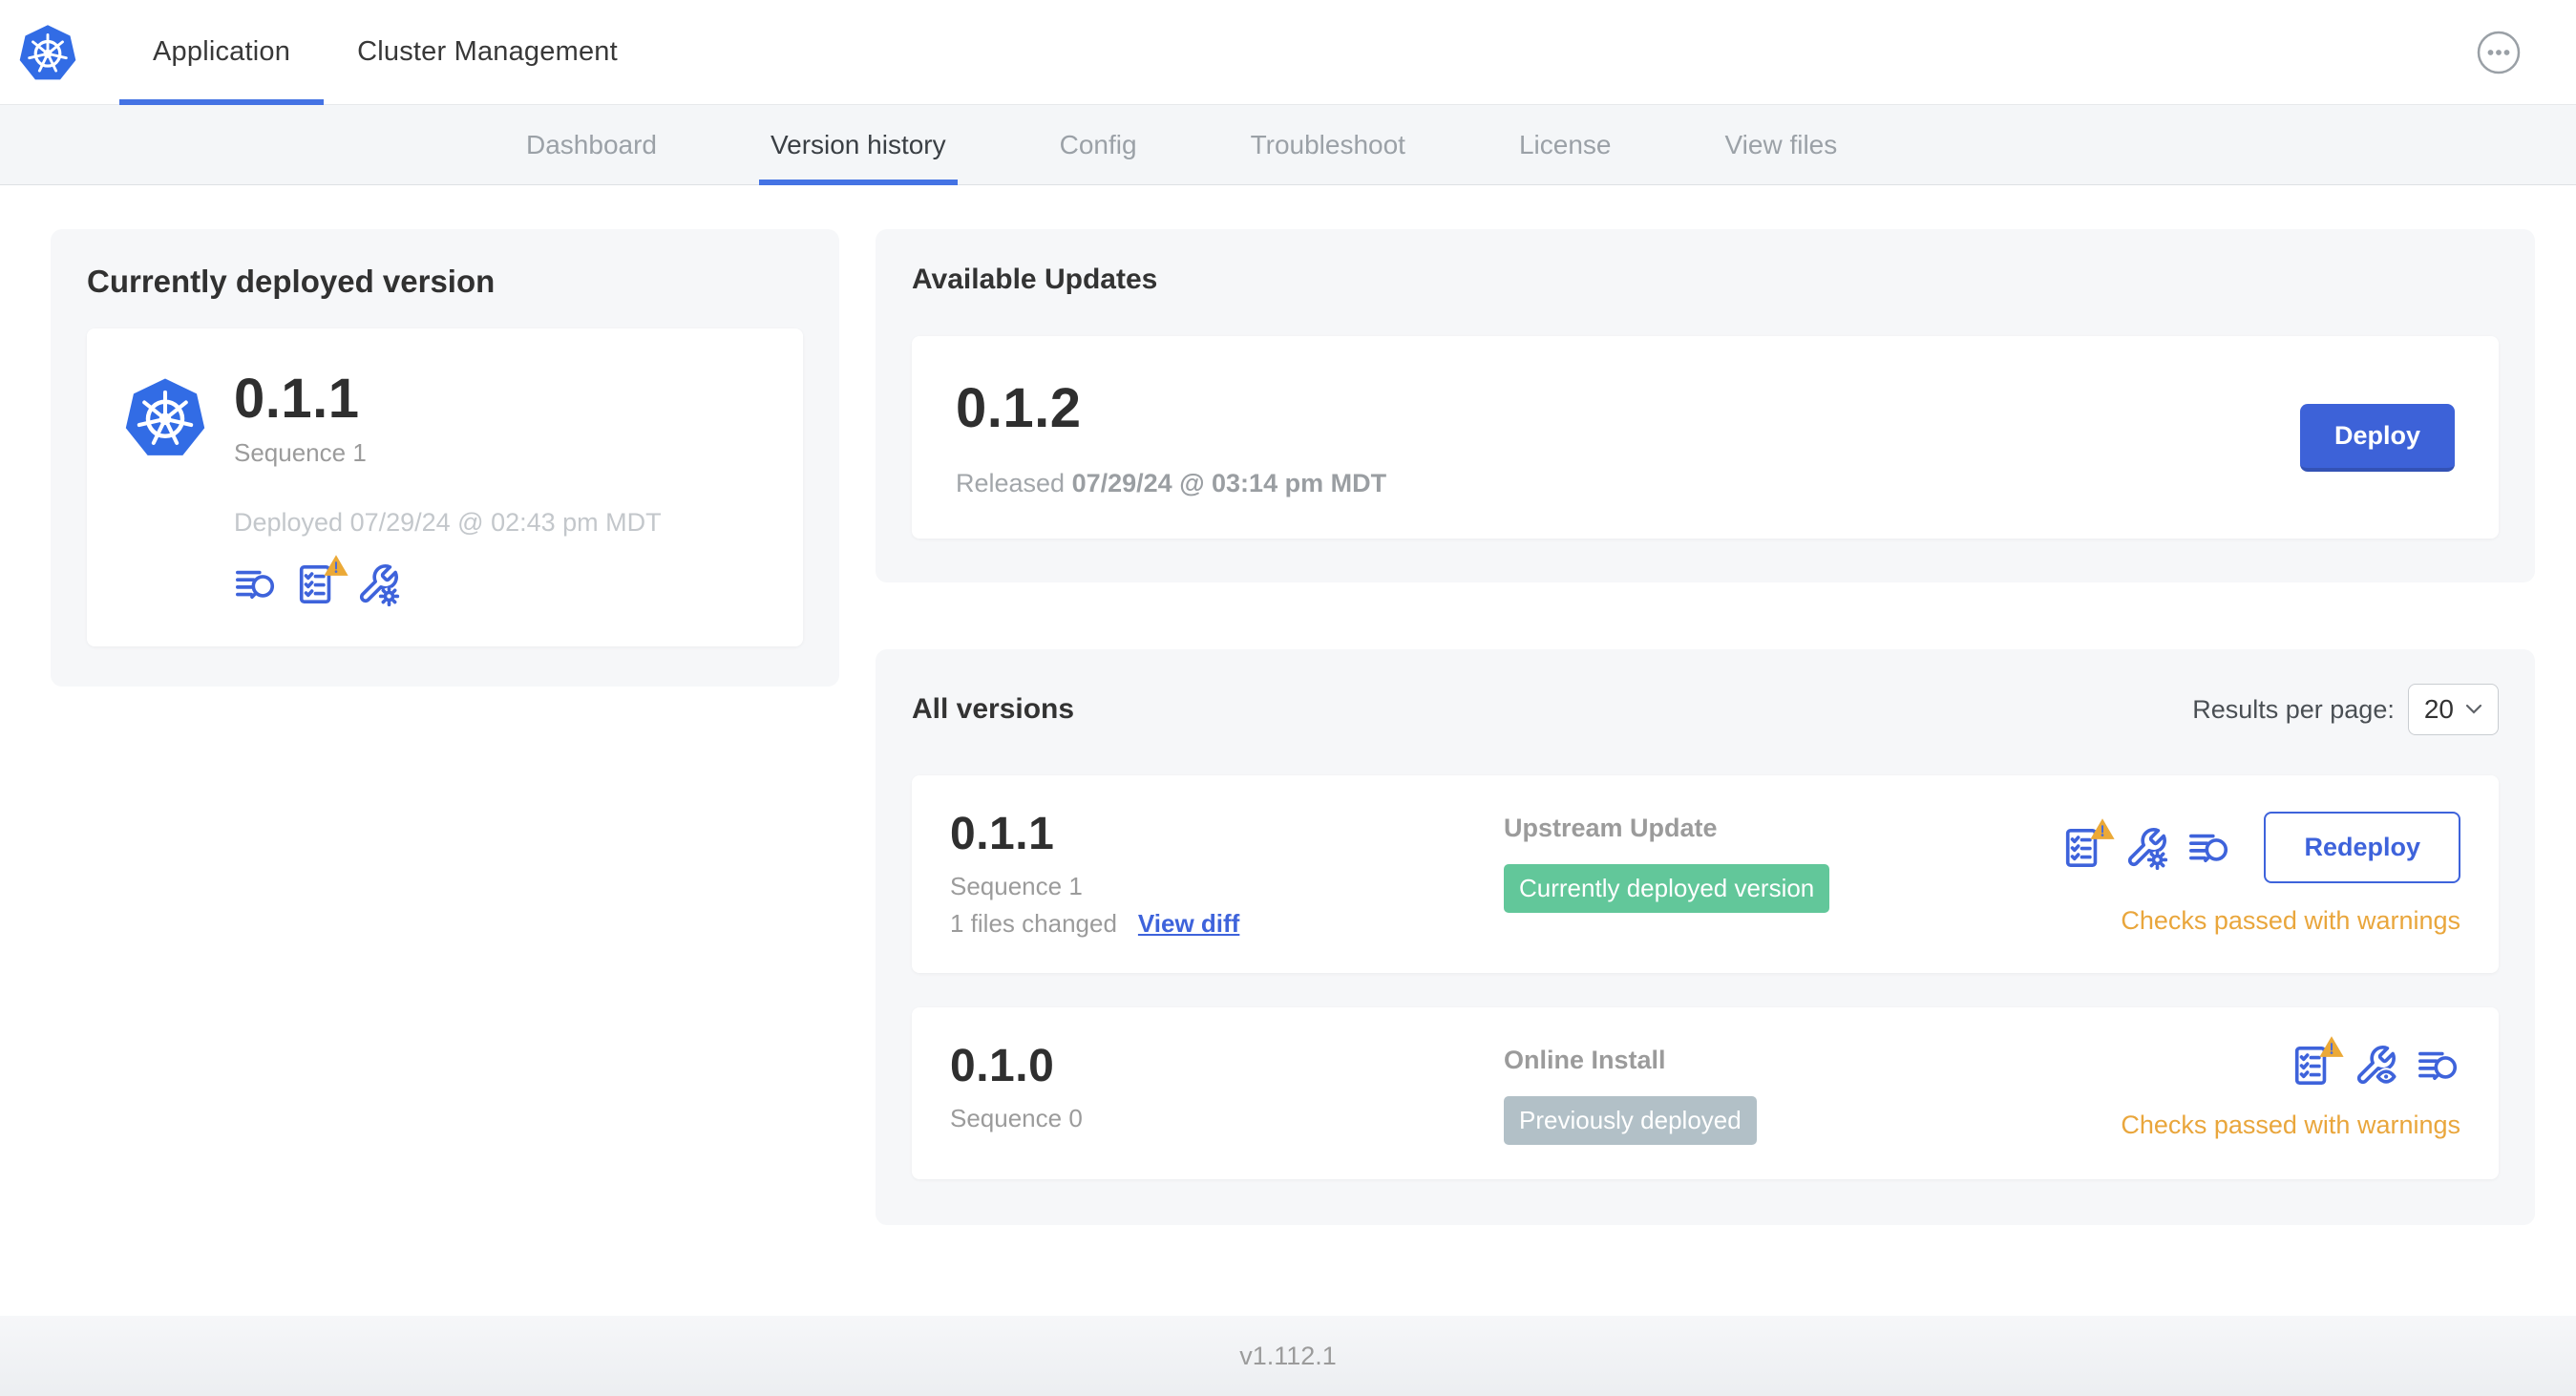 This screenshot has height=1396, width=2576. What do you see at coordinates (300, 452) in the screenshot?
I see `current-version-sequence: Sequence 1` at bounding box center [300, 452].